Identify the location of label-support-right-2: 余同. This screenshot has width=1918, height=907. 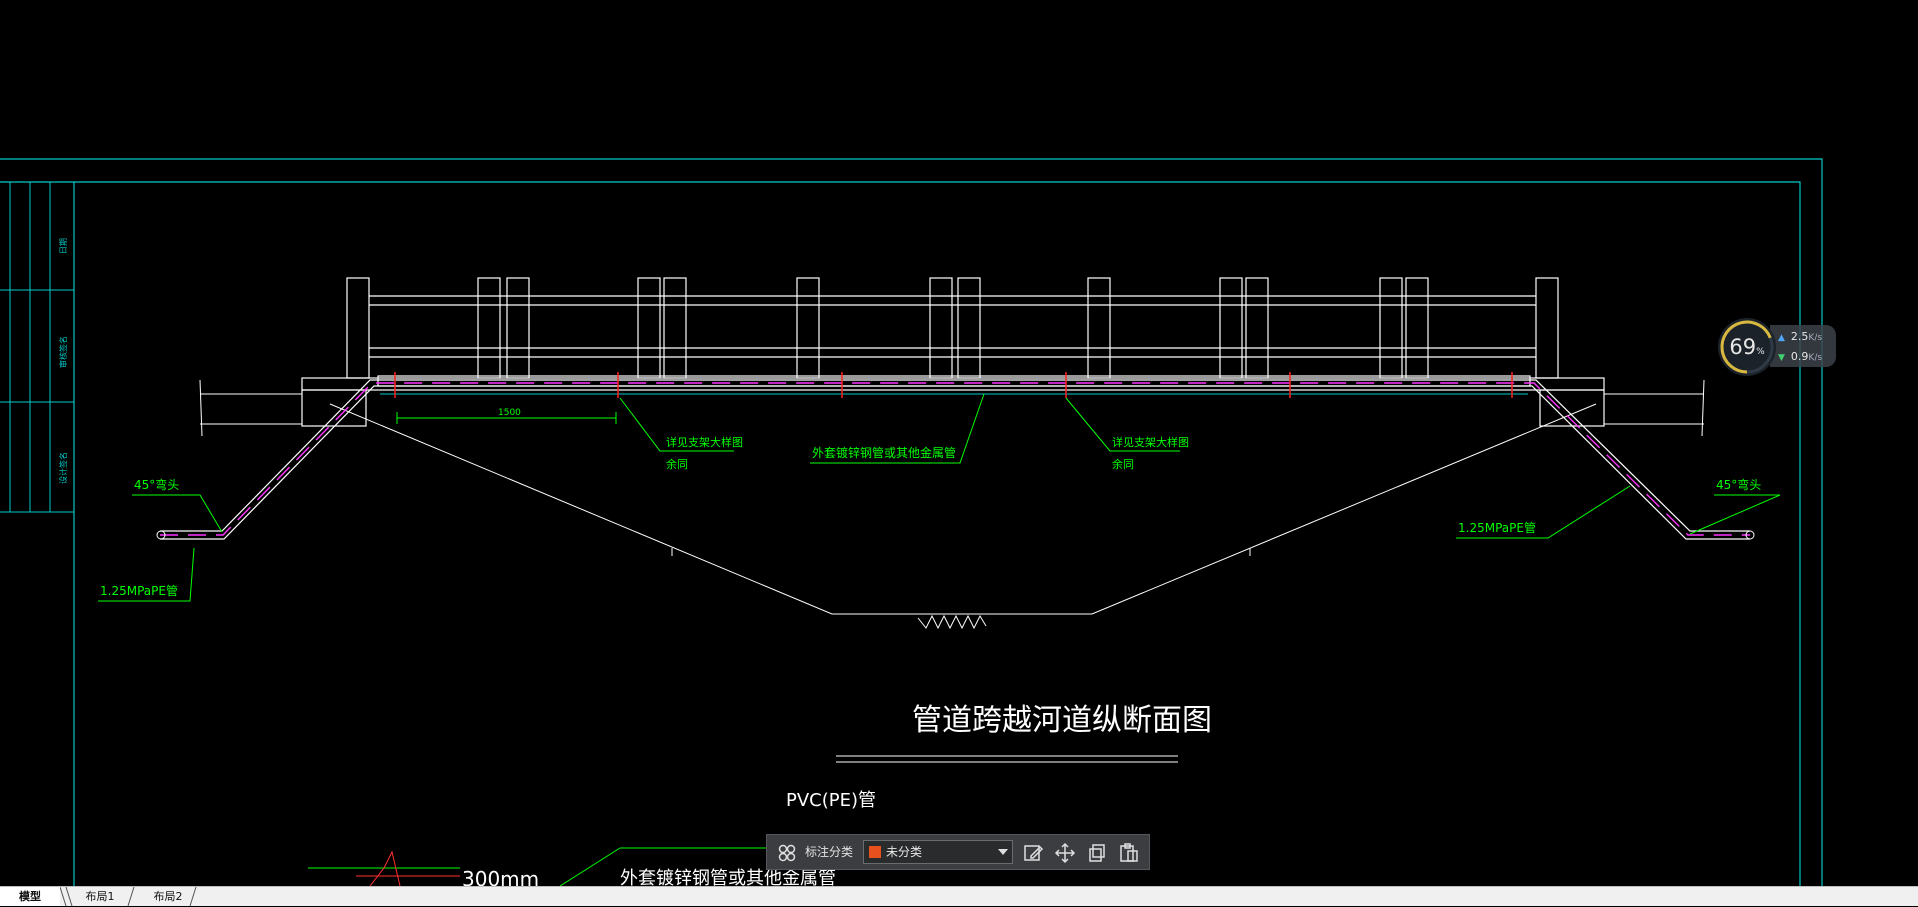
(1123, 464).